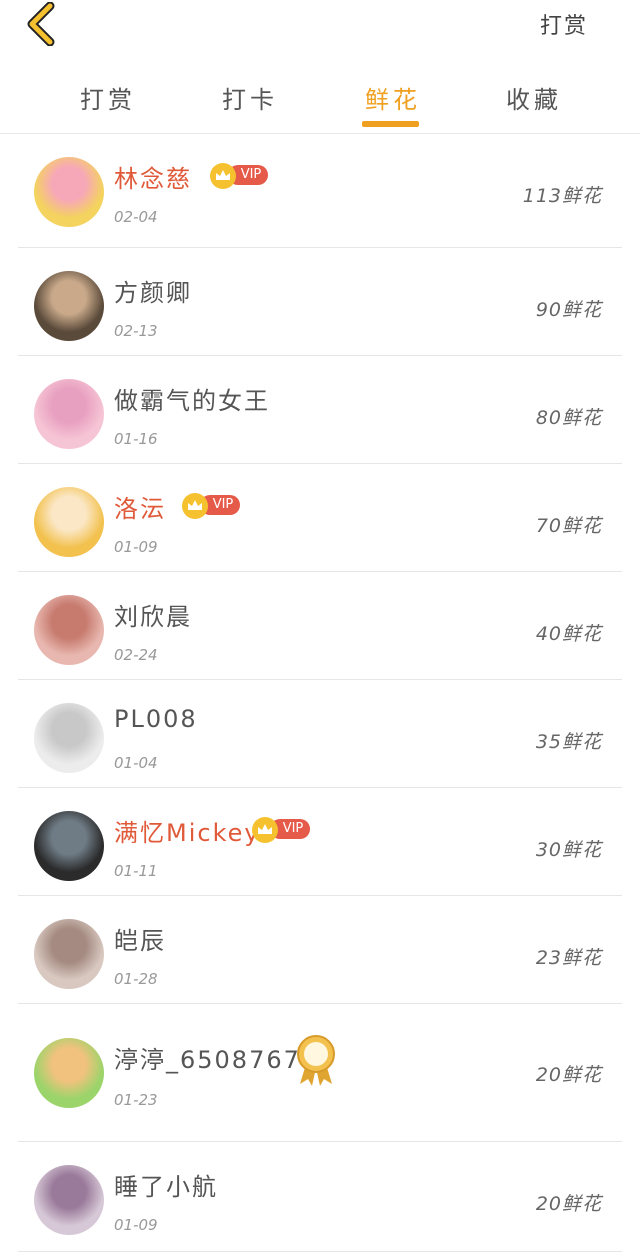 The image size is (640, 1256). I want to click on list-item: 方颜卿 02-13 90鲜花, so click(320, 302).